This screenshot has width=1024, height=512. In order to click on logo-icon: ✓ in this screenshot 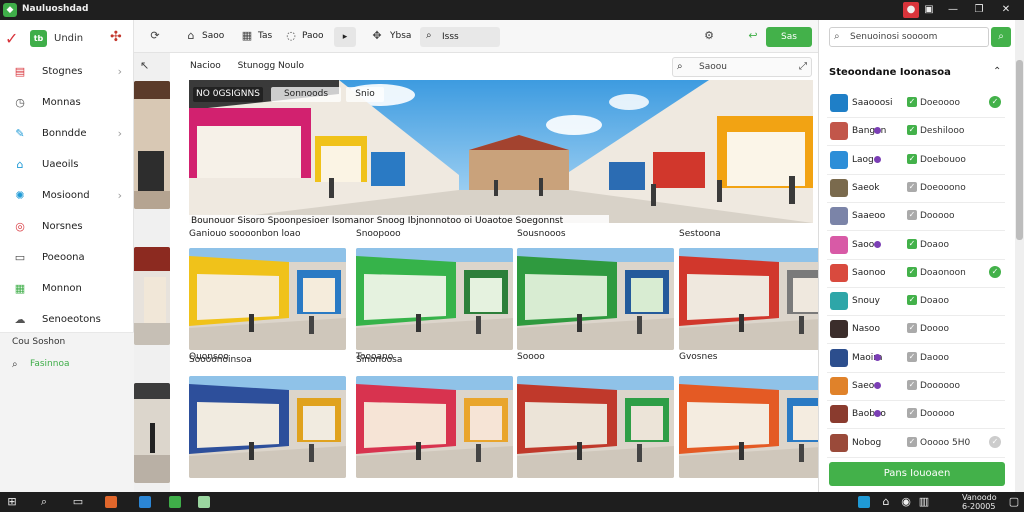, I will do `click(14, 39)`.